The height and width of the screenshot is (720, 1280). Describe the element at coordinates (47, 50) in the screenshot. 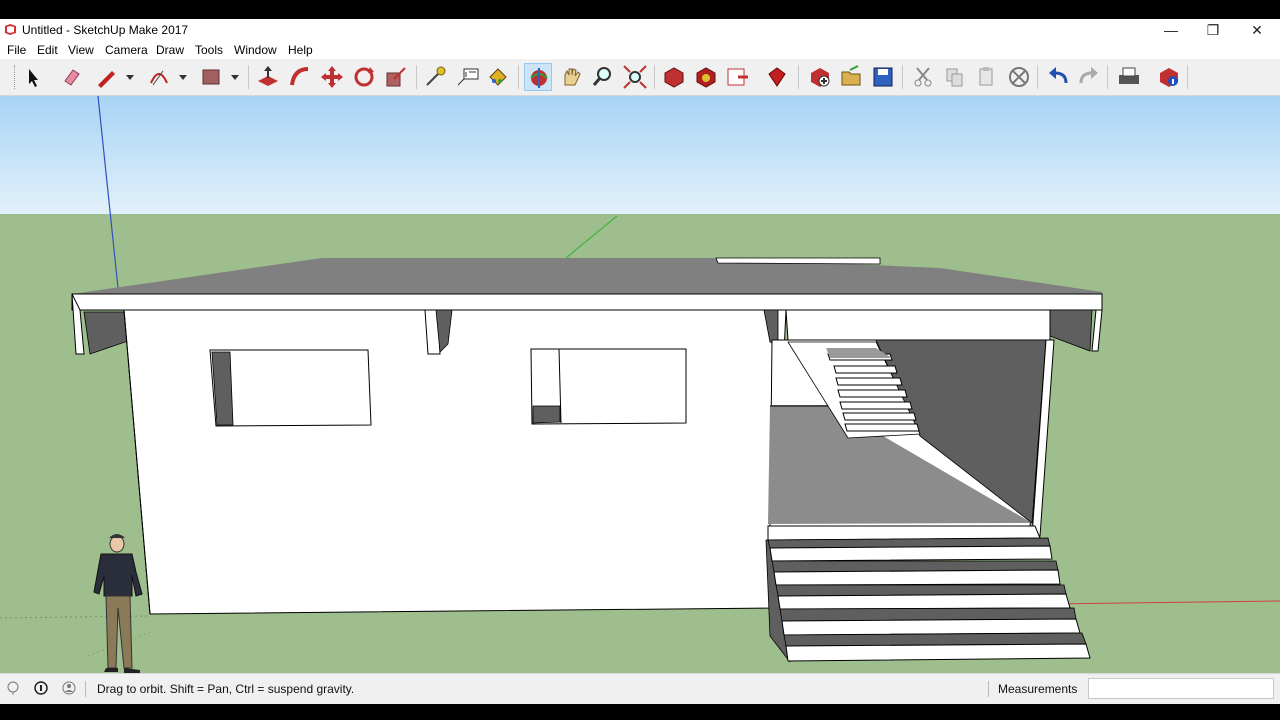

I see `menu-edit: Edit` at that location.